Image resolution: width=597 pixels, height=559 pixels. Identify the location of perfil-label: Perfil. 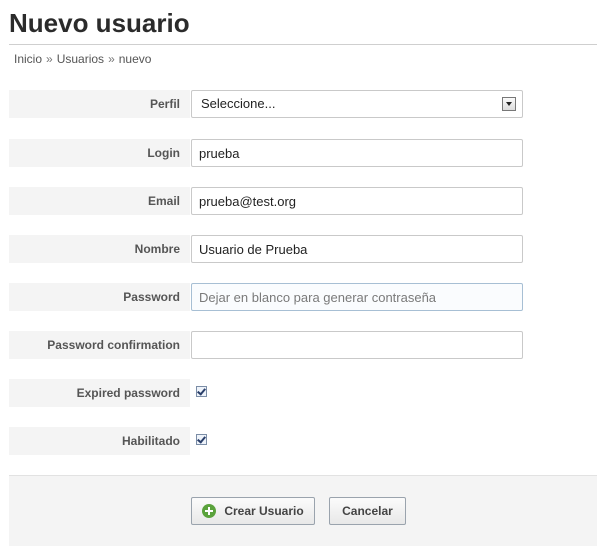
(164, 104).